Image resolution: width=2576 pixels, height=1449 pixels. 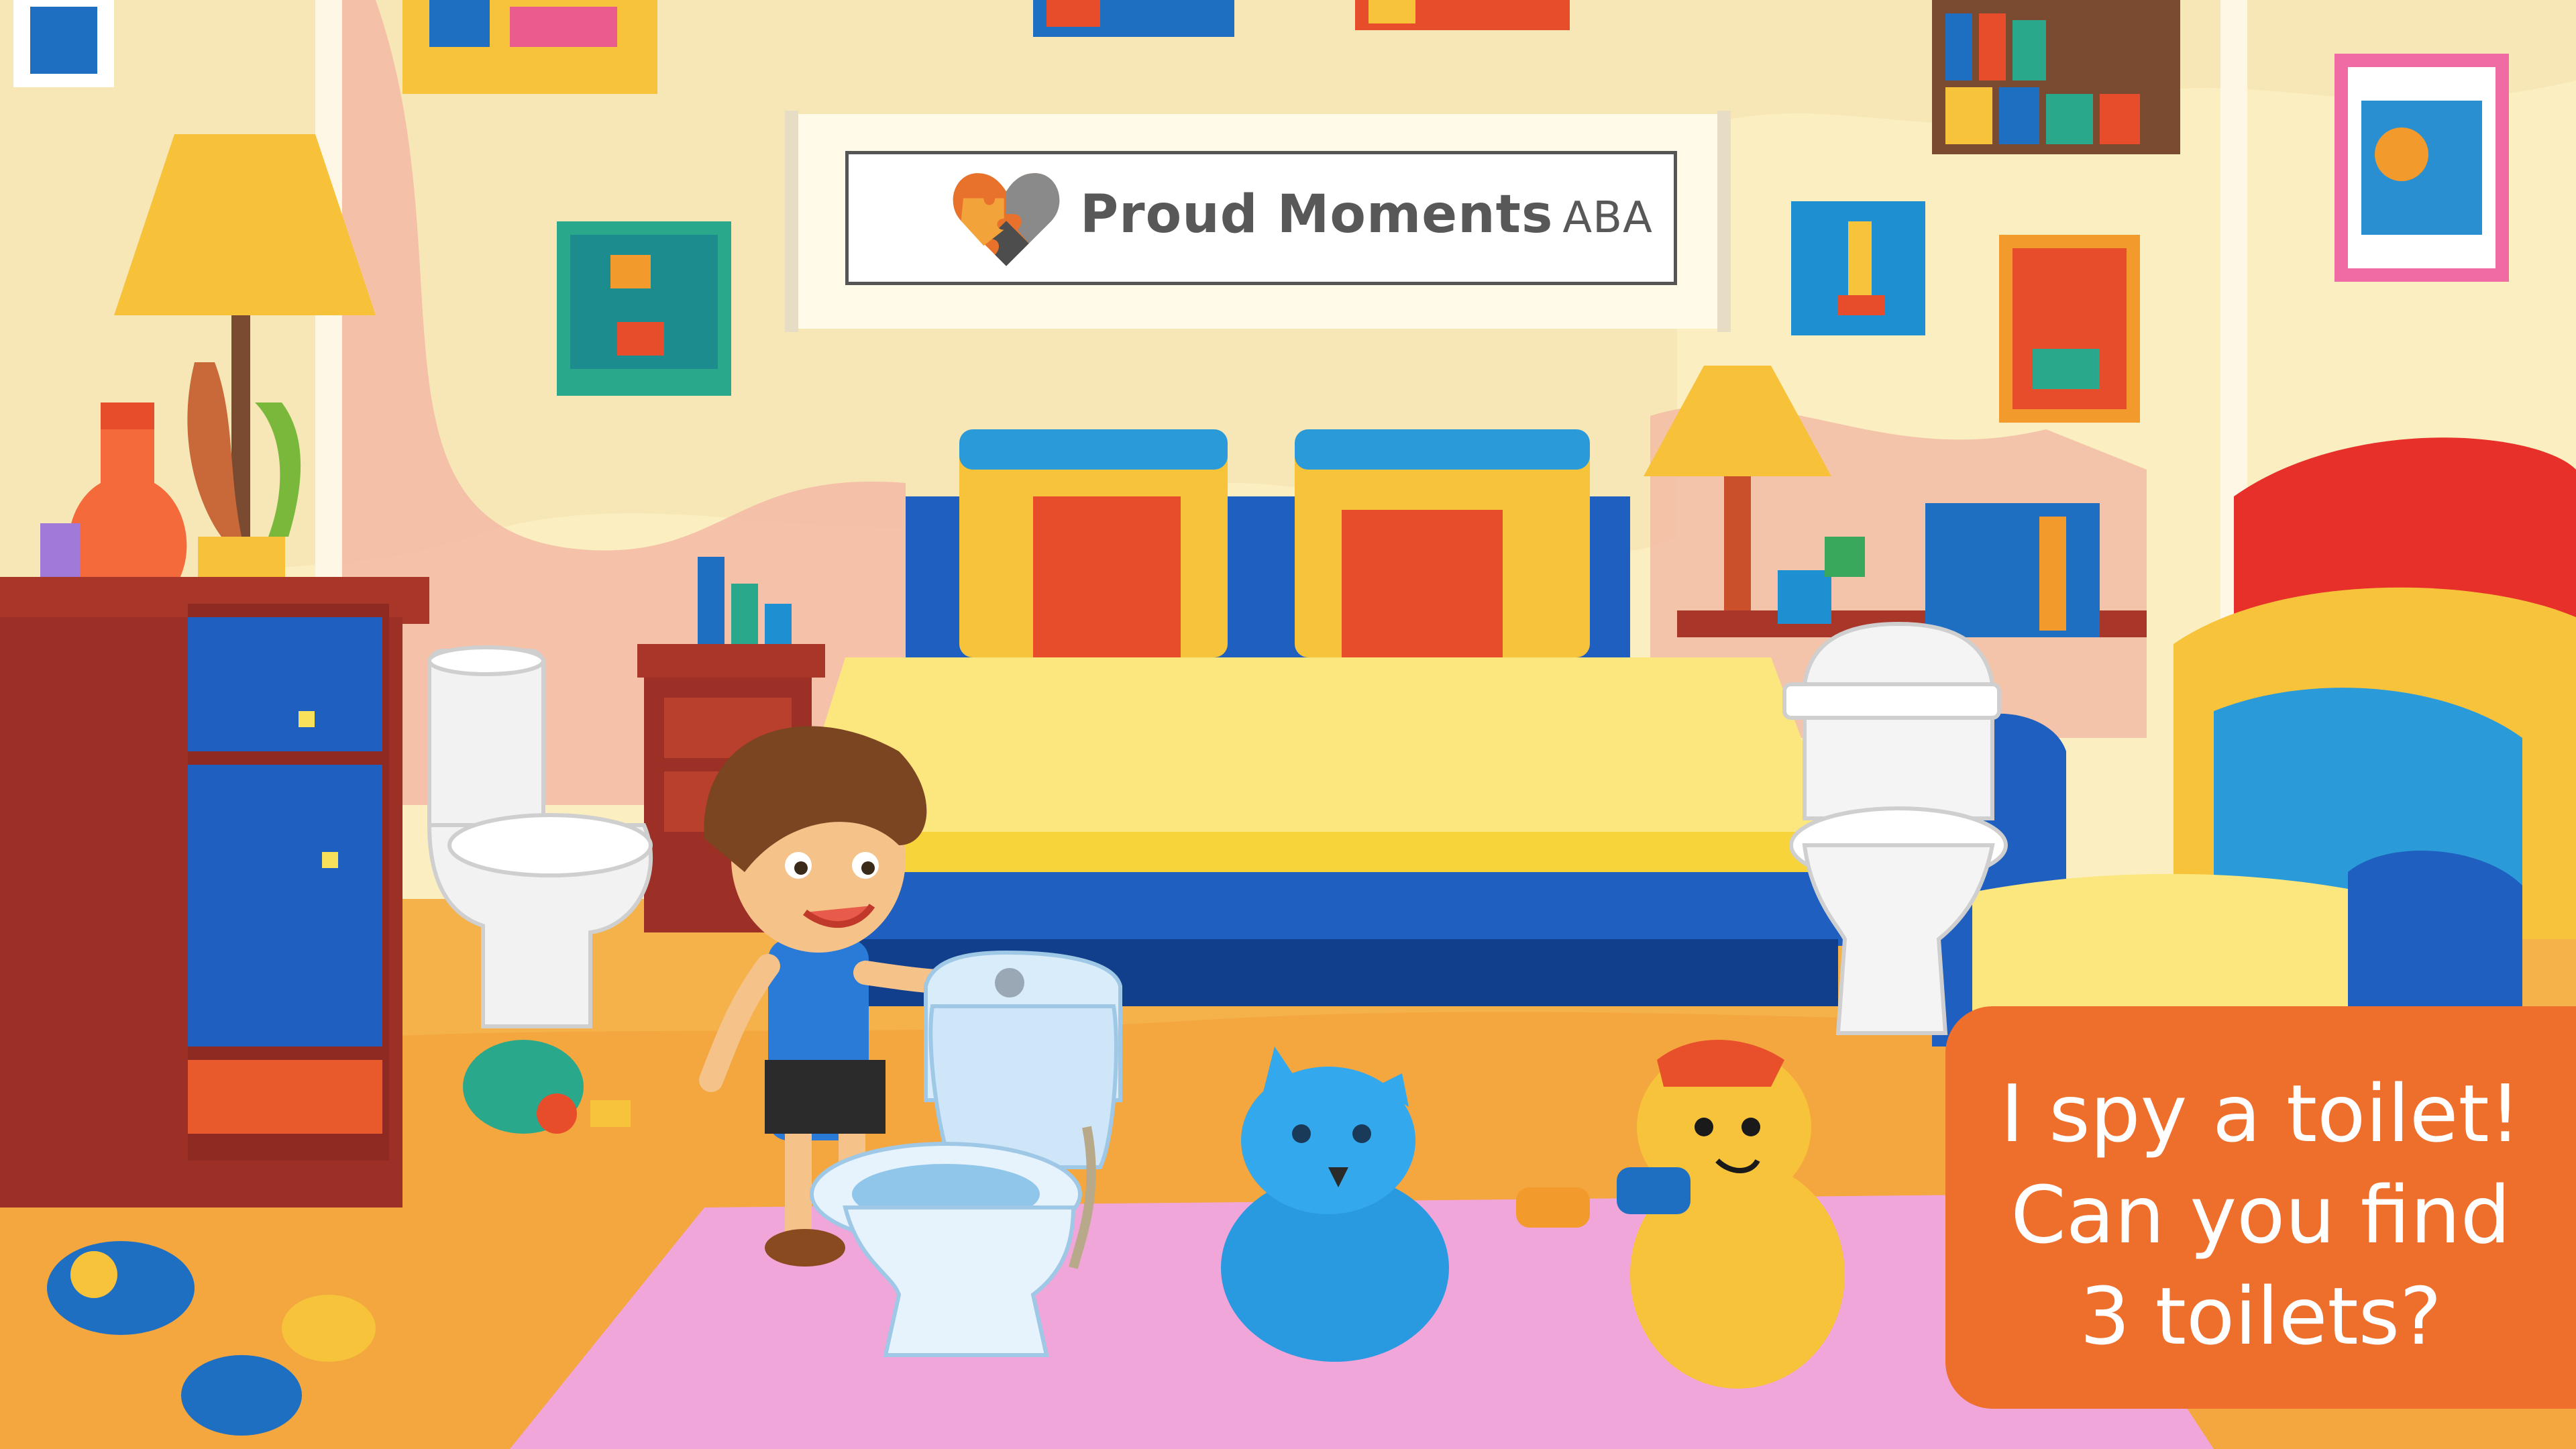 What do you see at coordinates (1607, 218) in the screenshot?
I see `brand-suffix: ABA` at bounding box center [1607, 218].